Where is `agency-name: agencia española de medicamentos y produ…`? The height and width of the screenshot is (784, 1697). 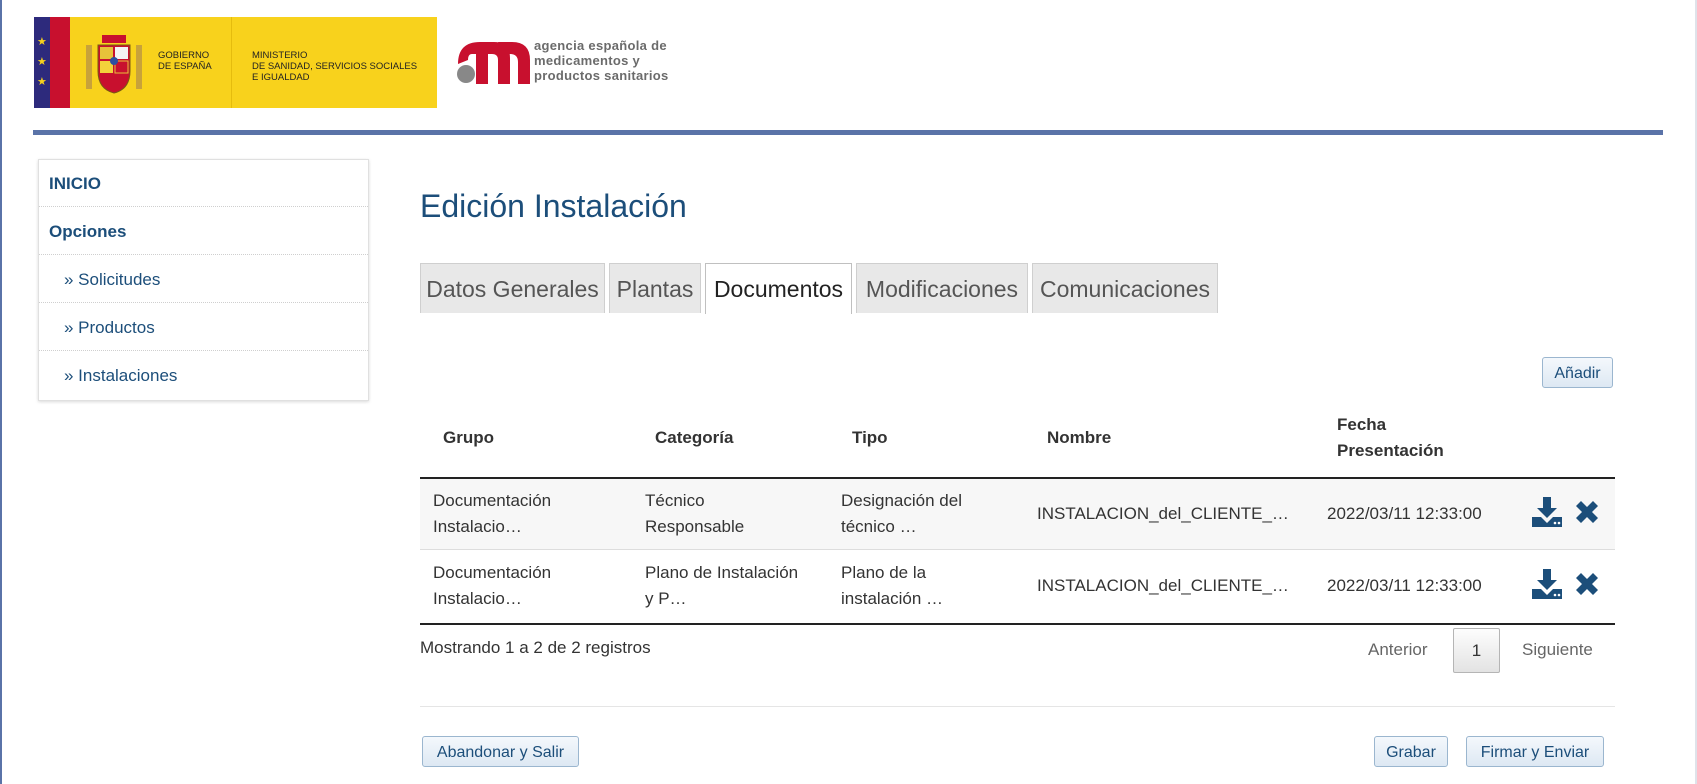 agency-name: agencia española de medicamentos y produ… is located at coordinates (601, 60).